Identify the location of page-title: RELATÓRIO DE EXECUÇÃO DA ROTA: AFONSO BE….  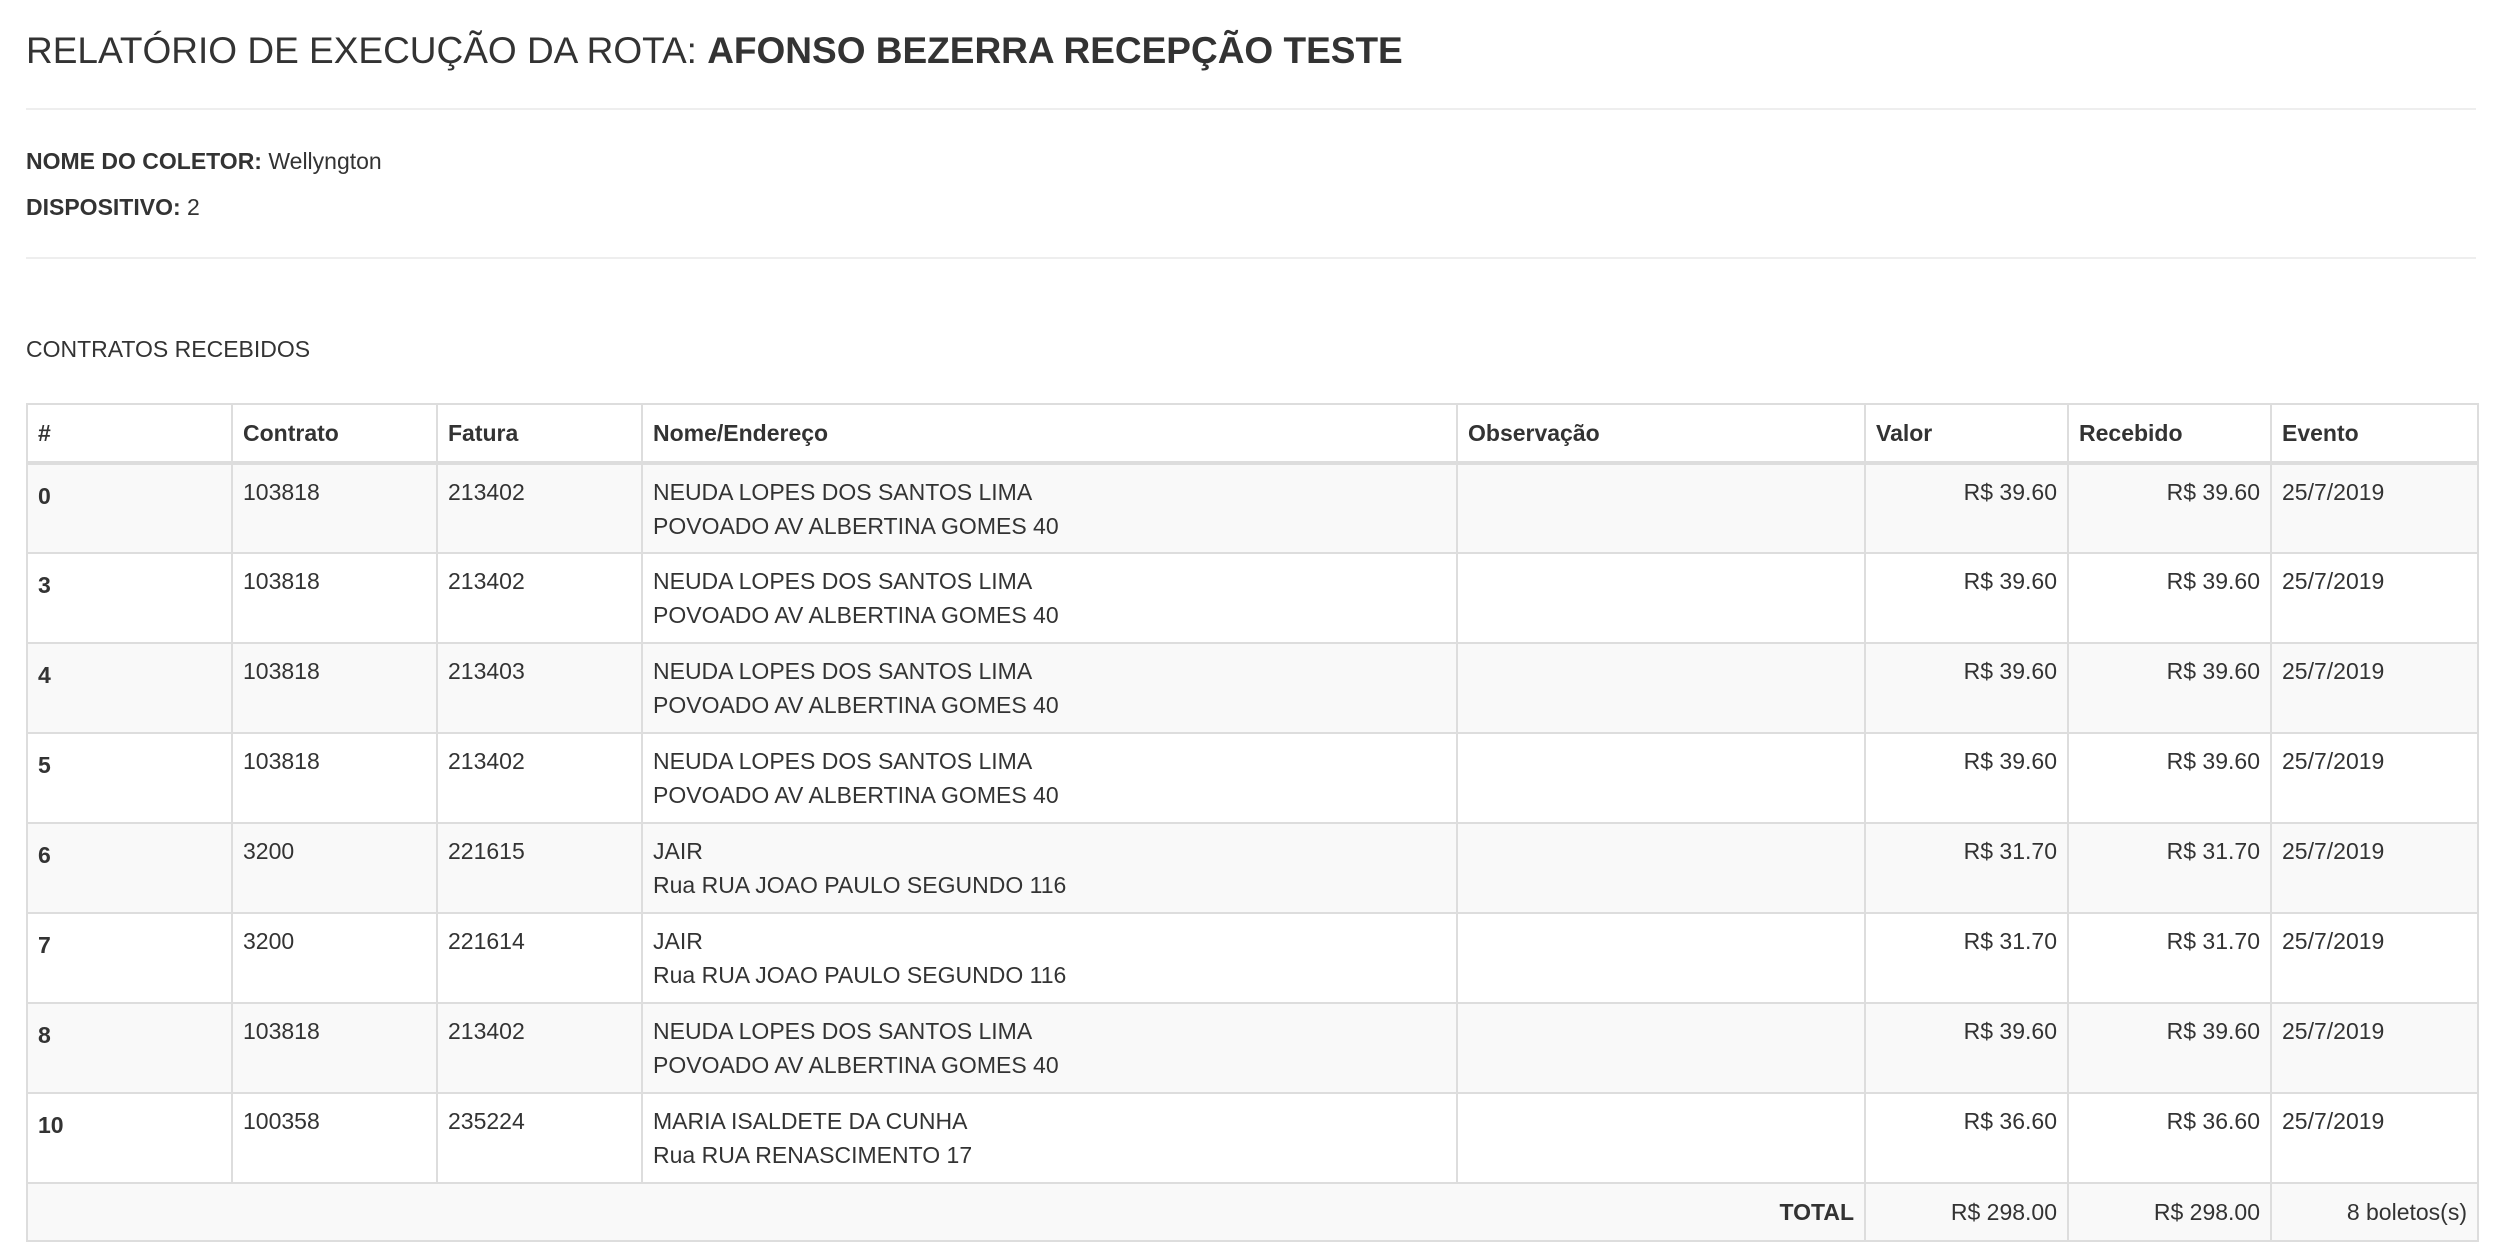
(1251, 37).